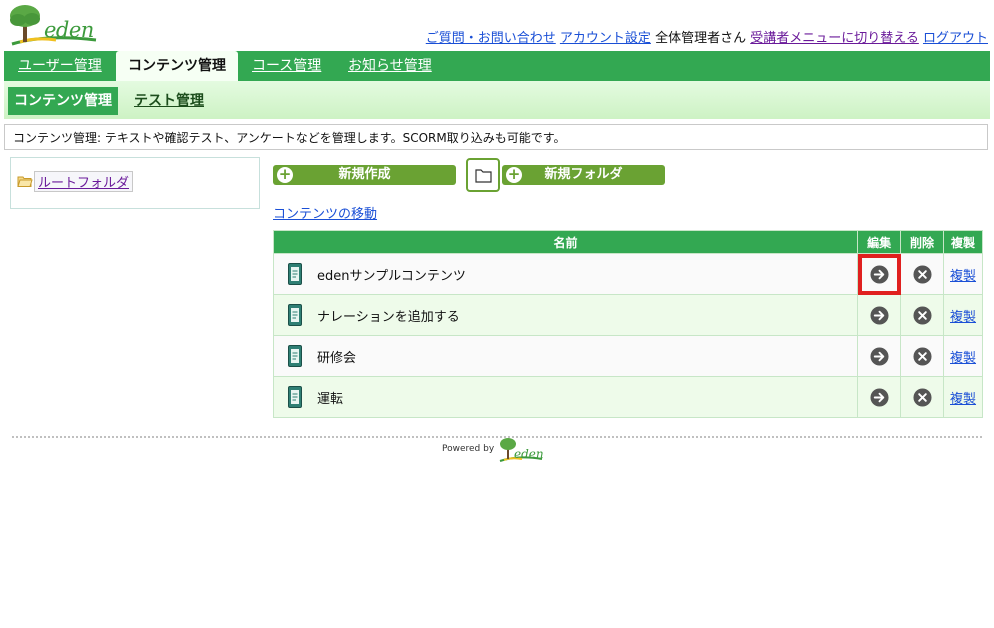  Describe the element at coordinates (834, 38) in the screenshot. I see `switch-menu-link: 受講者メニューに切り替える` at that location.